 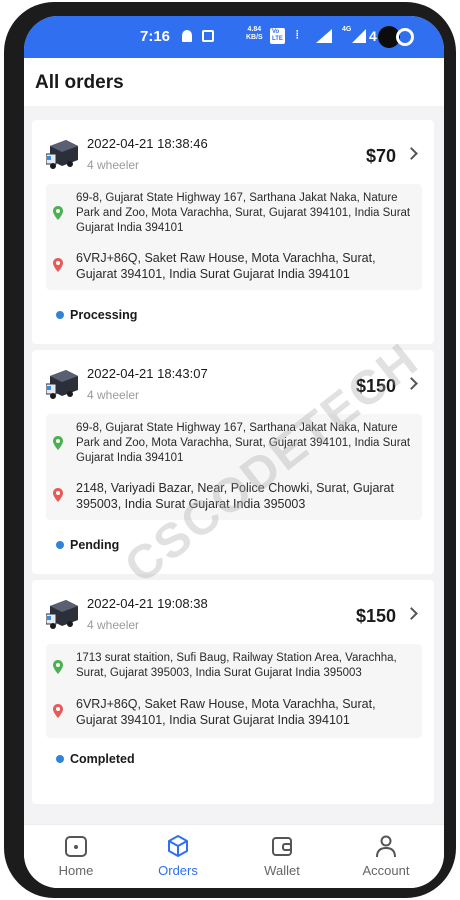 I want to click on nav-home-label: Home, so click(x=76, y=870).